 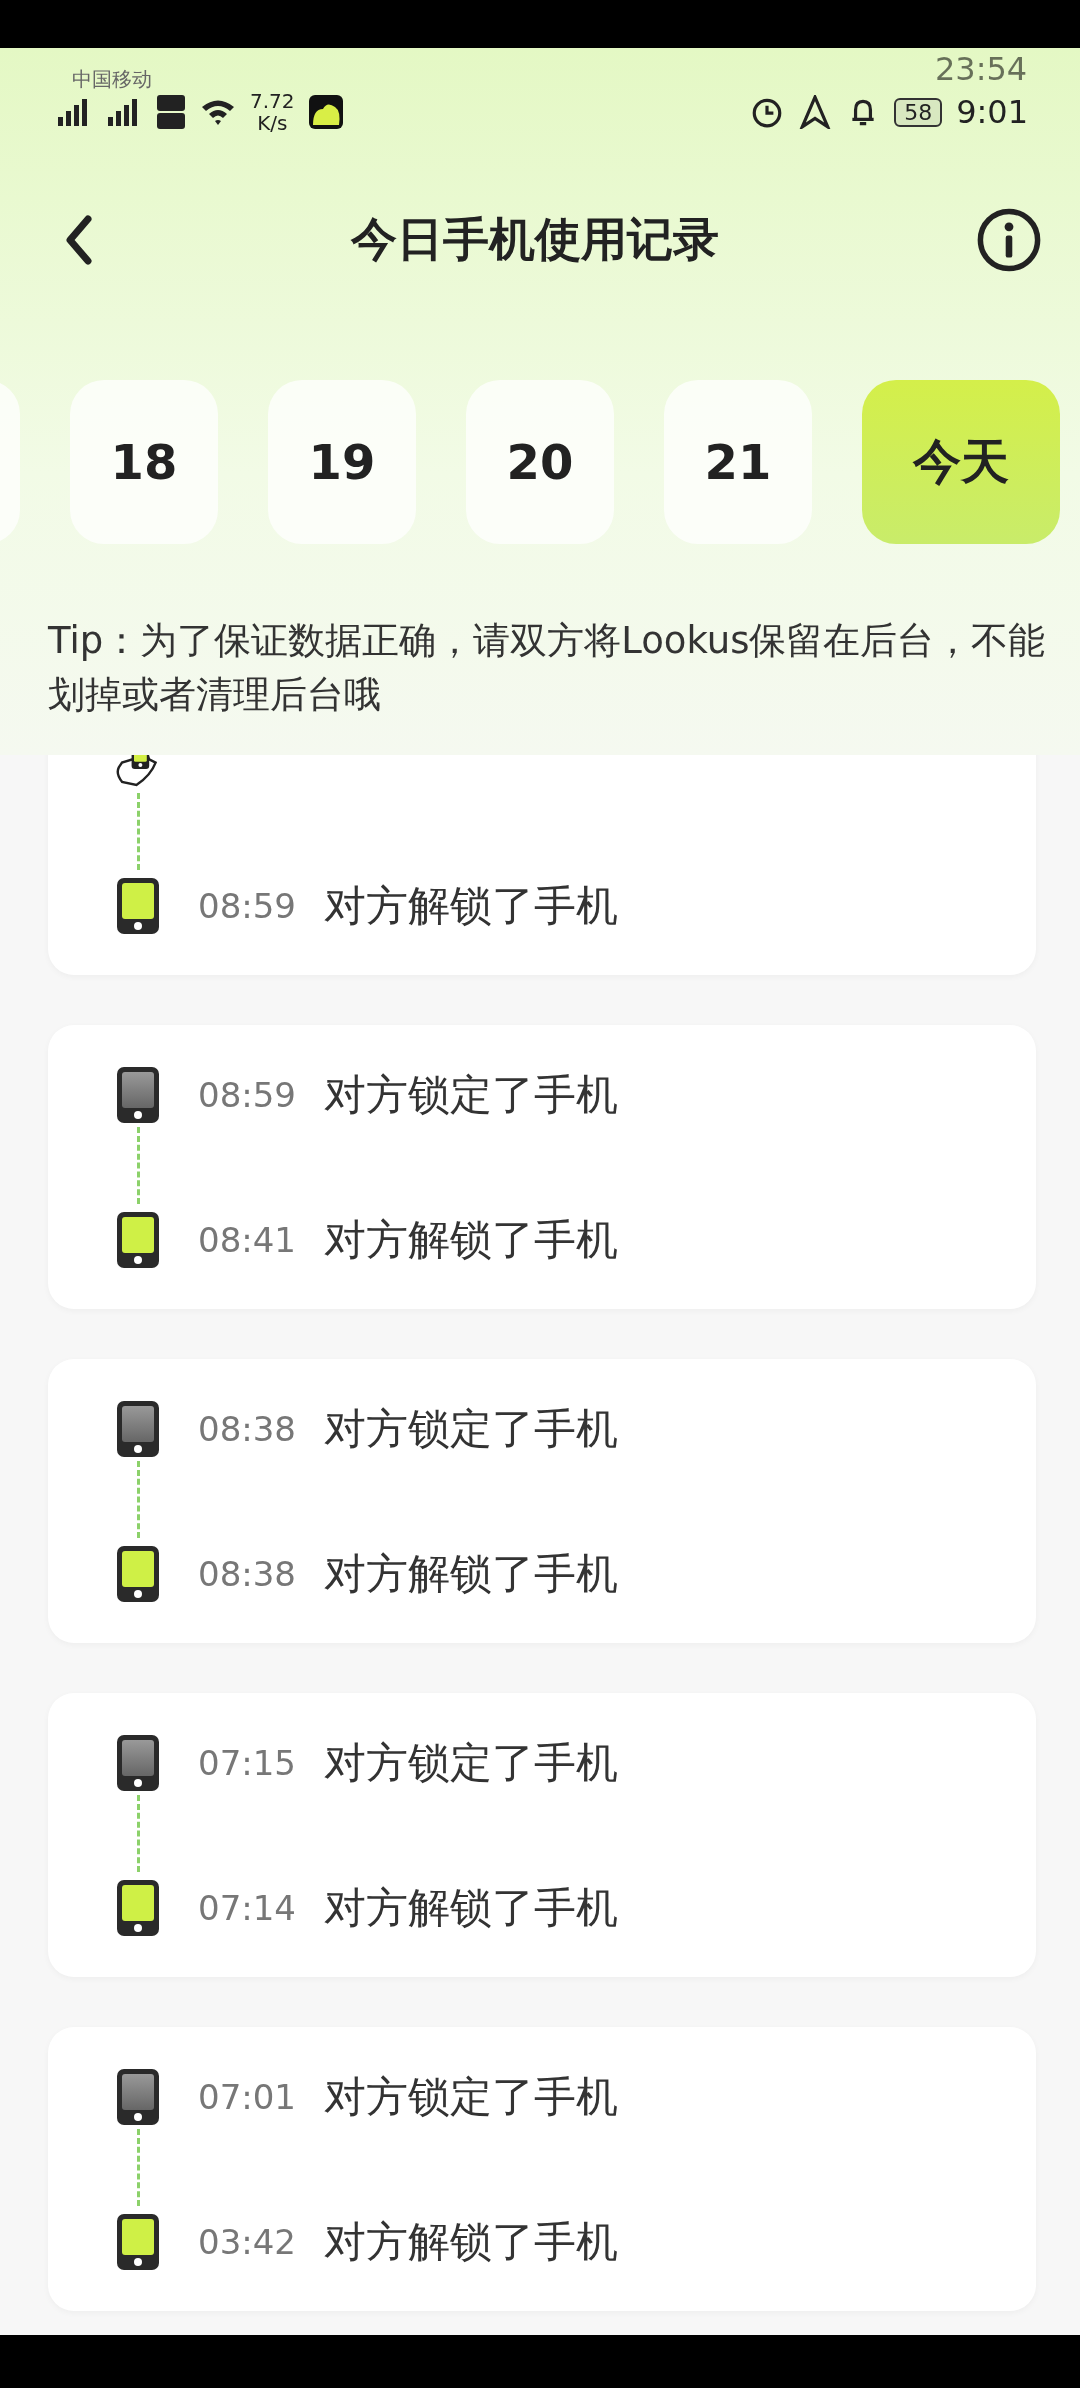 What do you see at coordinates (272, 123) in the screenshot?
I see `speed-unit: K/s` at bounding box center [272, 123].